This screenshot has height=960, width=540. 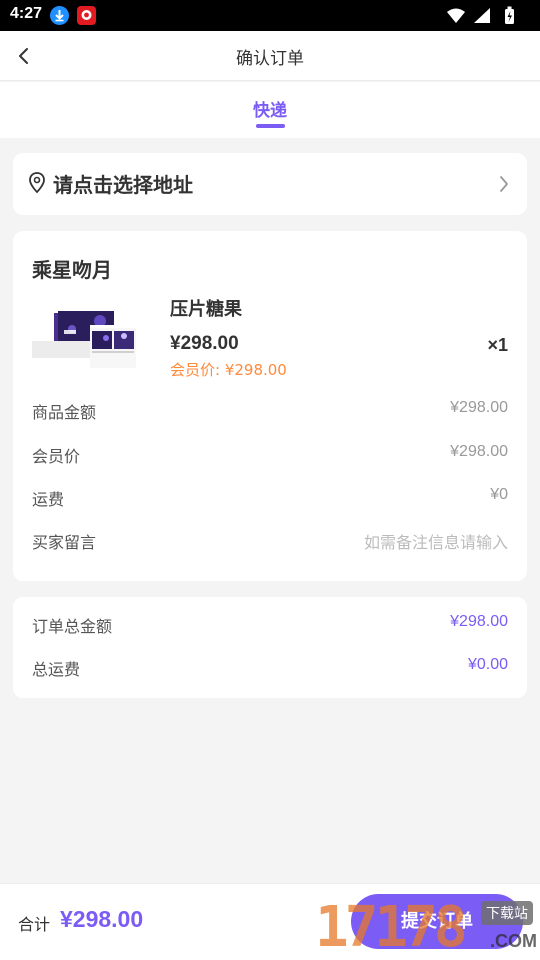 I want to click on shop-name: 乘星吻月, so click(x=72, y=270).